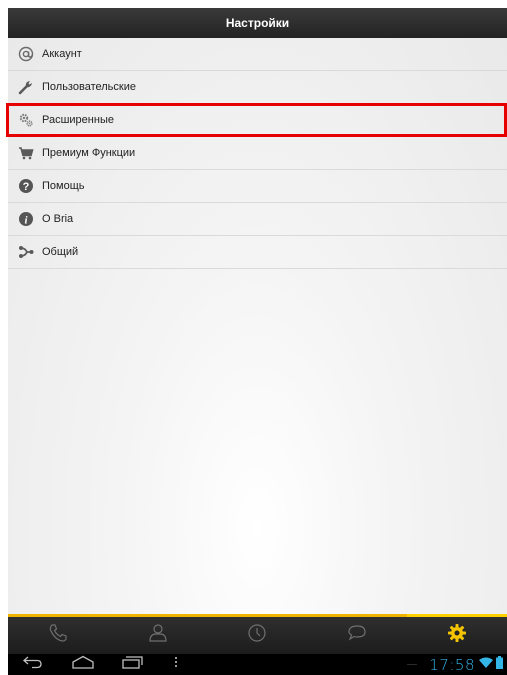 The height and width of the screenshot is (675, 507). I want to click on clock: 17:58, so click(452, 664).